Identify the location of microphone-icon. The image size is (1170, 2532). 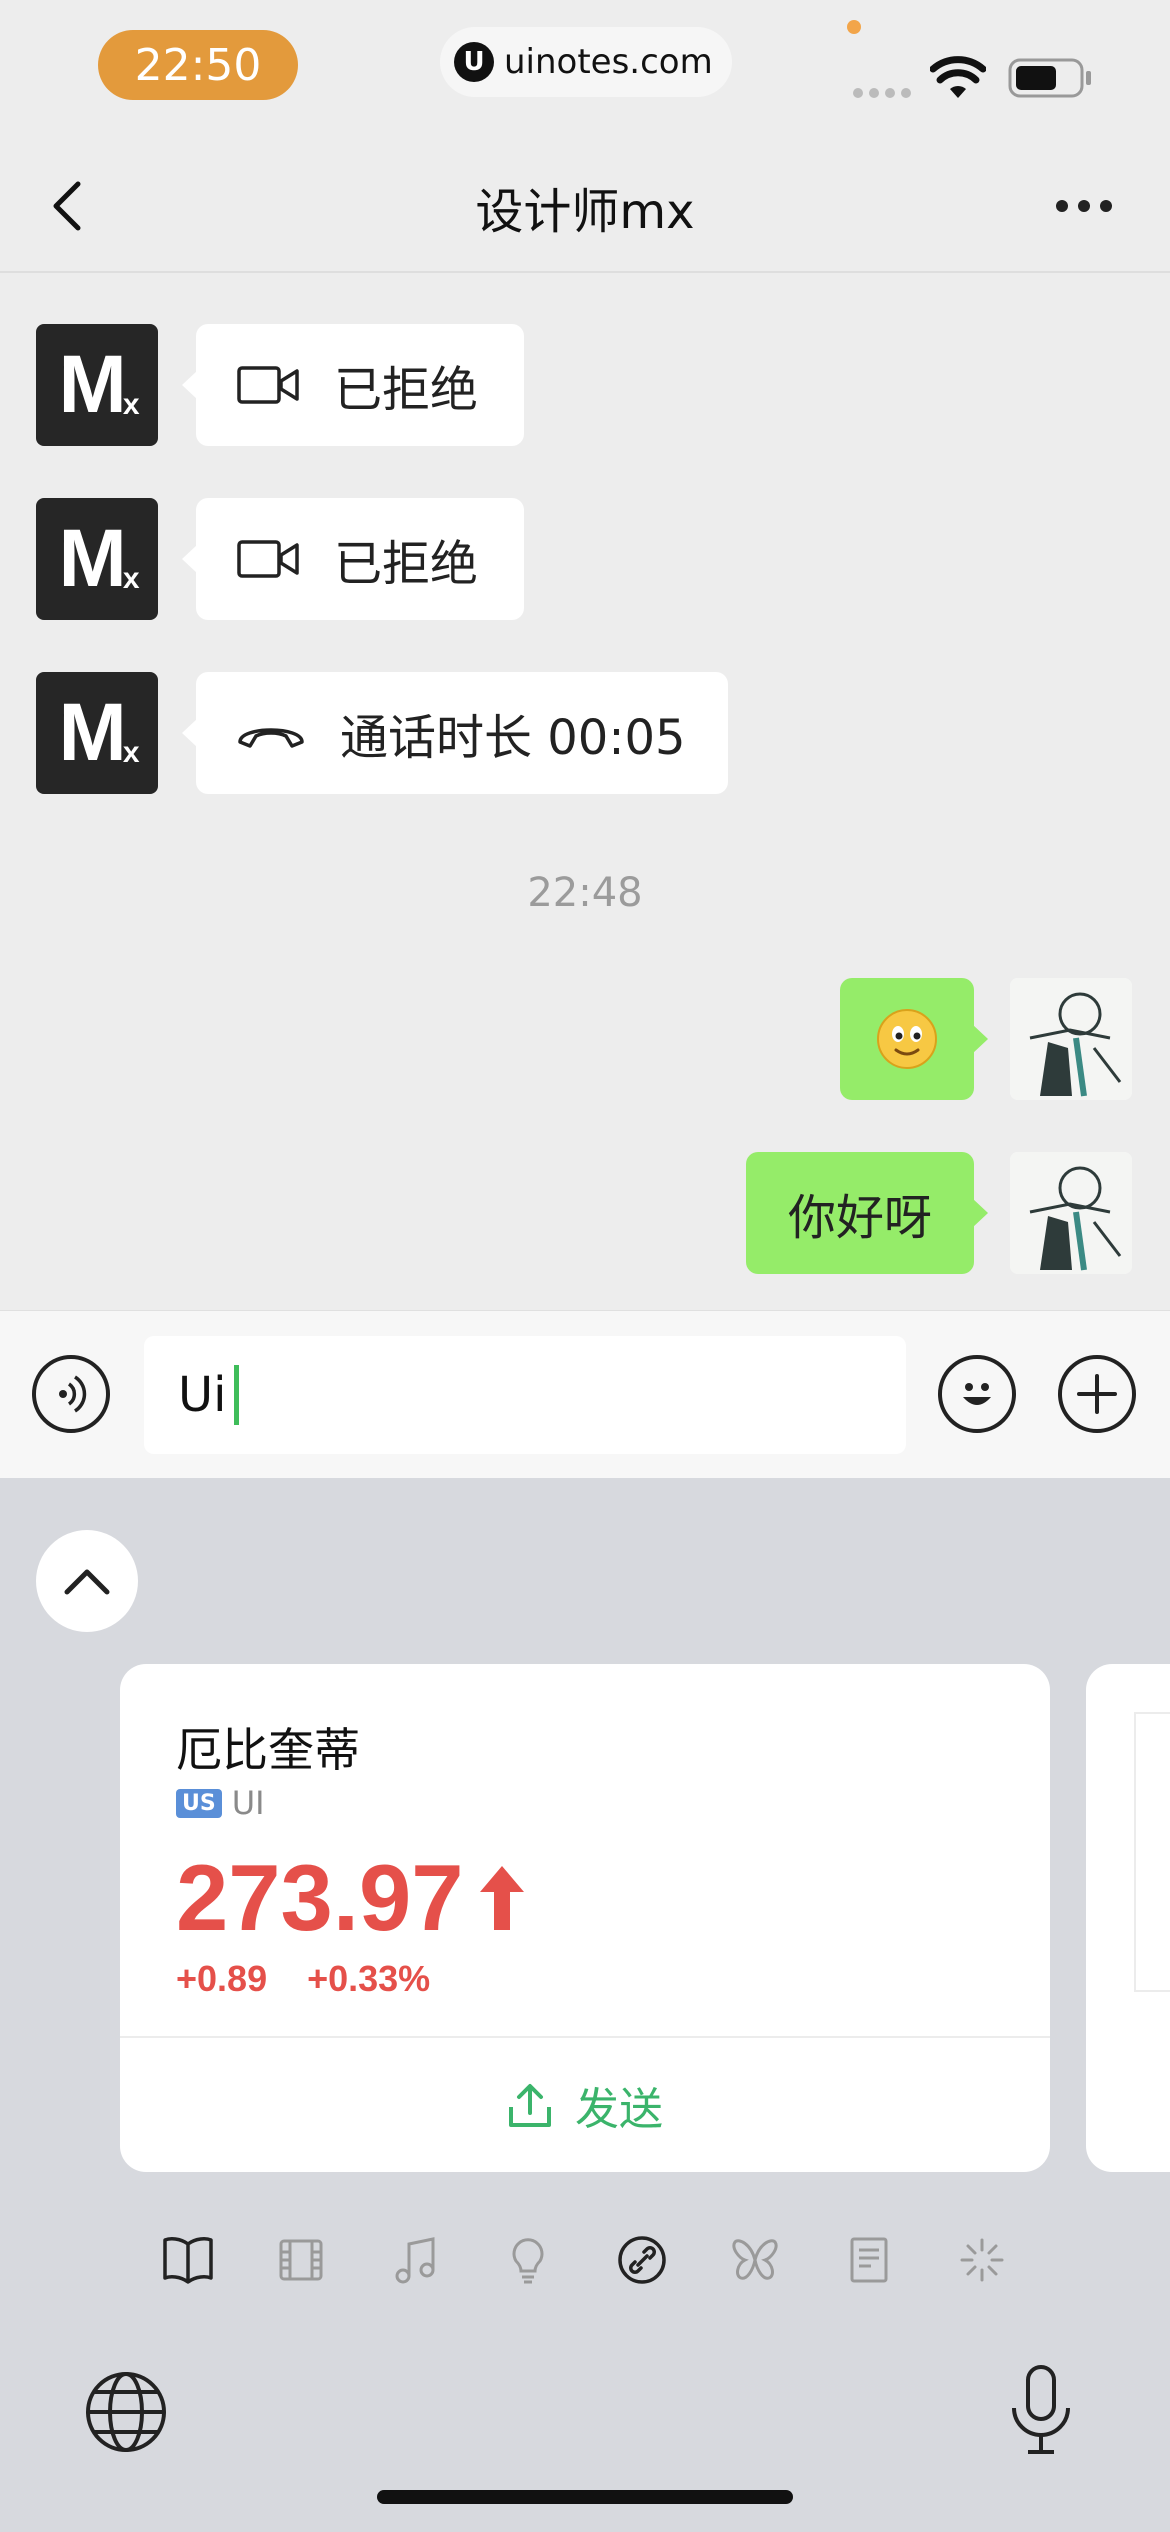
(1041, 2409).